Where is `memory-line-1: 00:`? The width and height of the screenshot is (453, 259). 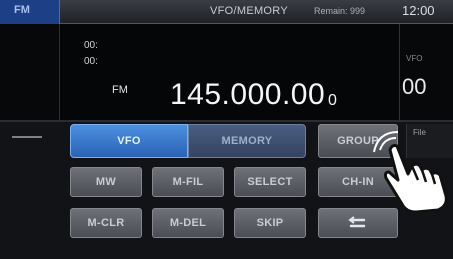 memory-line-1: 00: is located at coordinates (91, 45).